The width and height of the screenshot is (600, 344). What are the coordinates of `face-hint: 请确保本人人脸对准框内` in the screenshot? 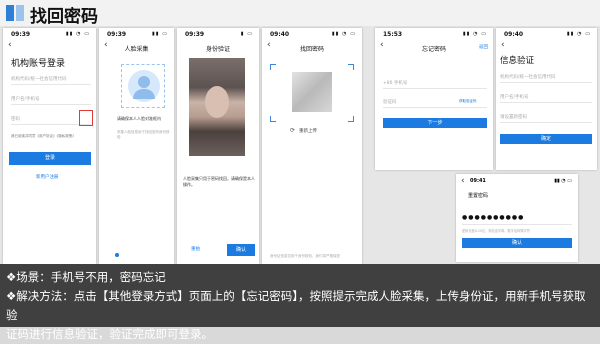 It's located at (139, 118).